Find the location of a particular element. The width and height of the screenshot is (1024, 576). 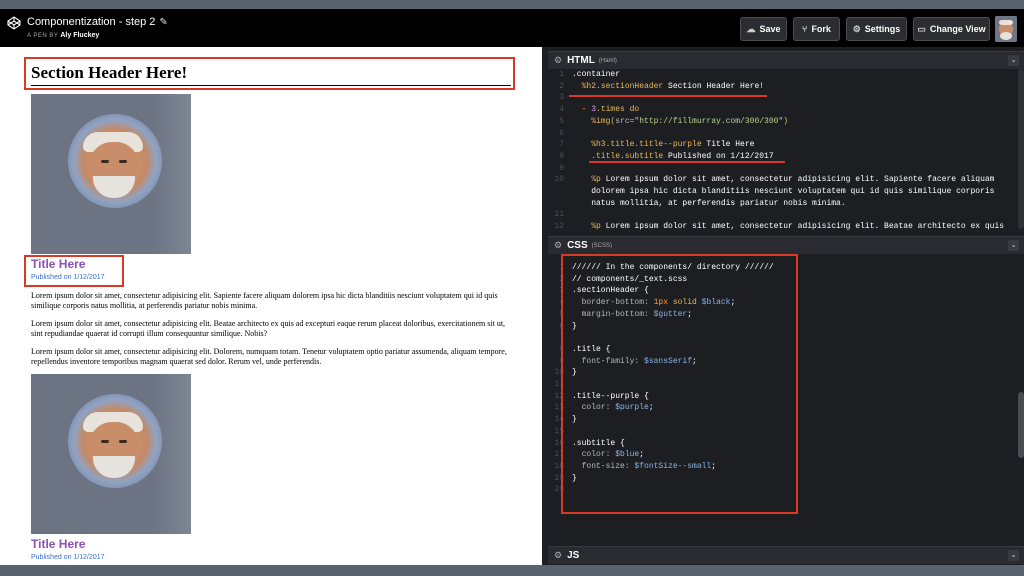

panel-name: HTML is located at coordinates (581, 60).